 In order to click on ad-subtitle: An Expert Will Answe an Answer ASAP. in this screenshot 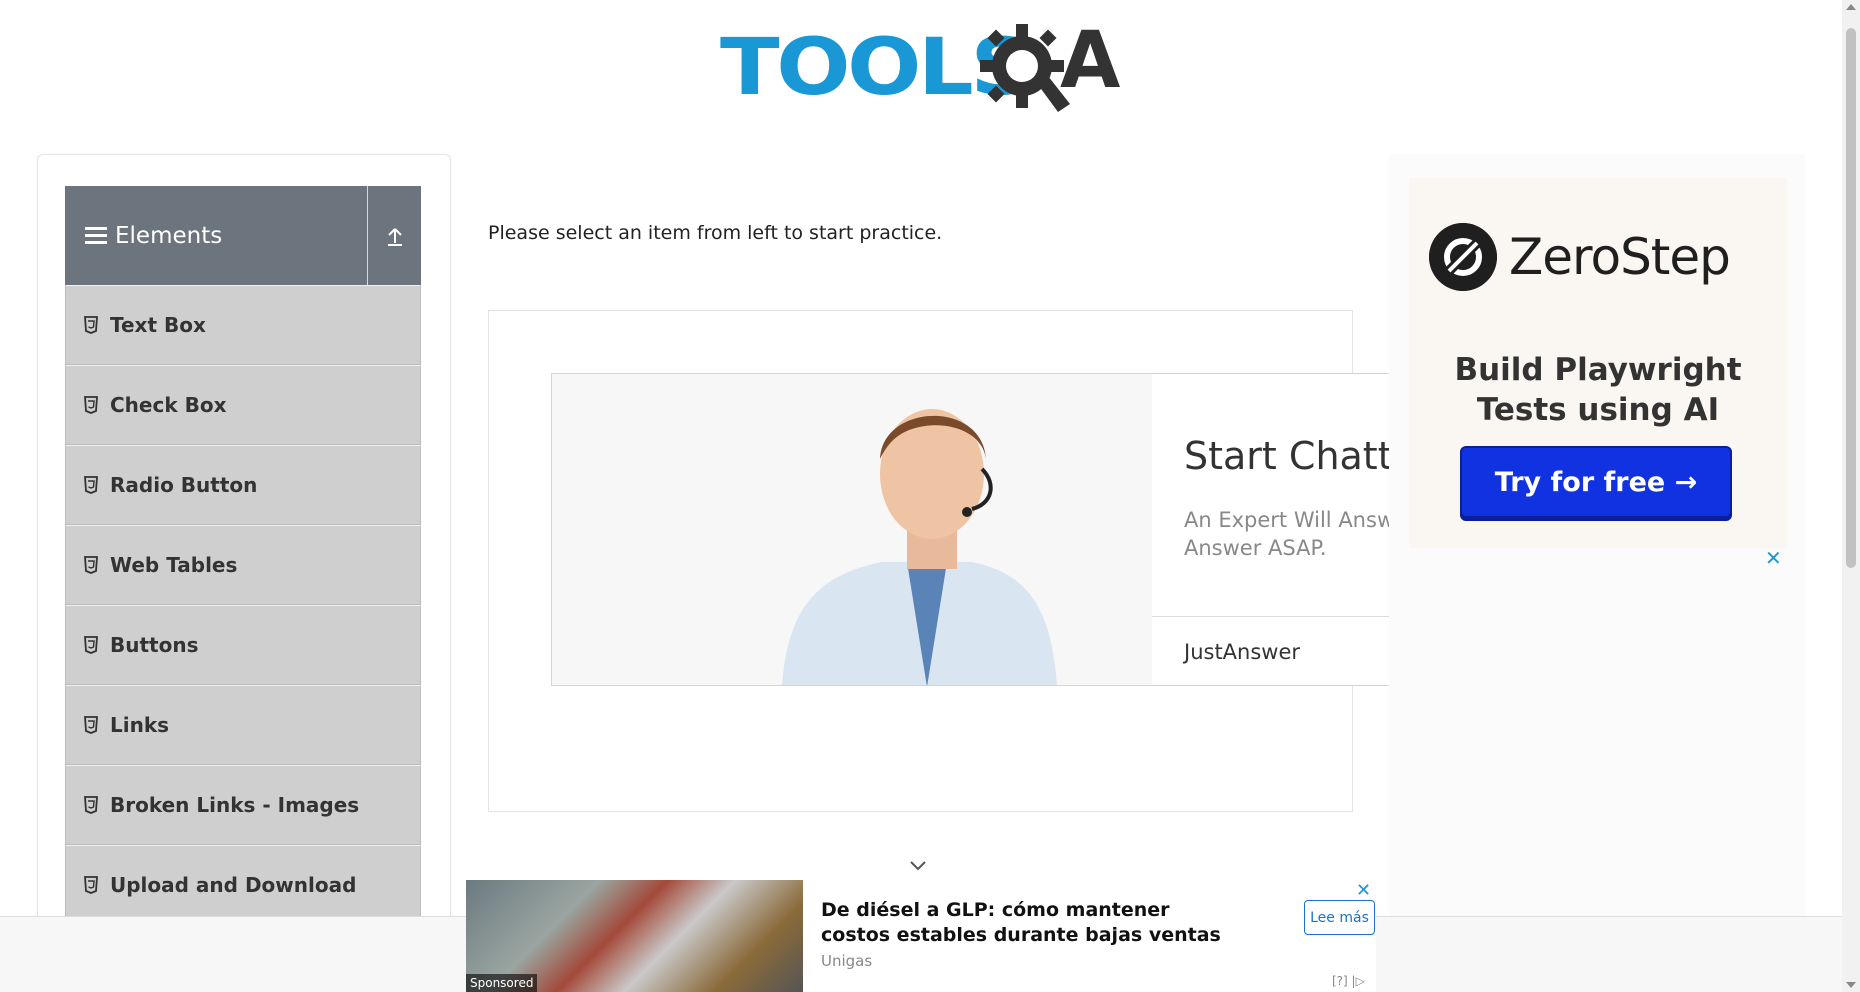, I will do `click(1287, 534)`.